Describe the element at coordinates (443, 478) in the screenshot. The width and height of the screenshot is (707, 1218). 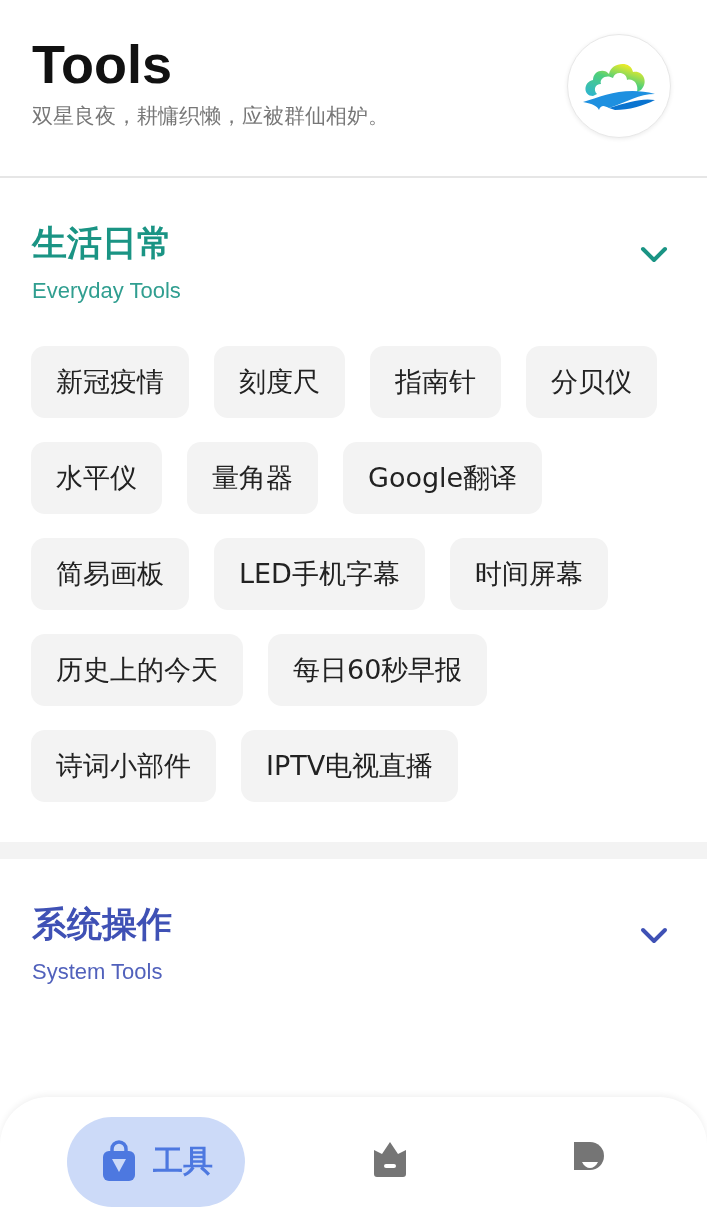
I see `tool-chip: Google翻译` at that location.